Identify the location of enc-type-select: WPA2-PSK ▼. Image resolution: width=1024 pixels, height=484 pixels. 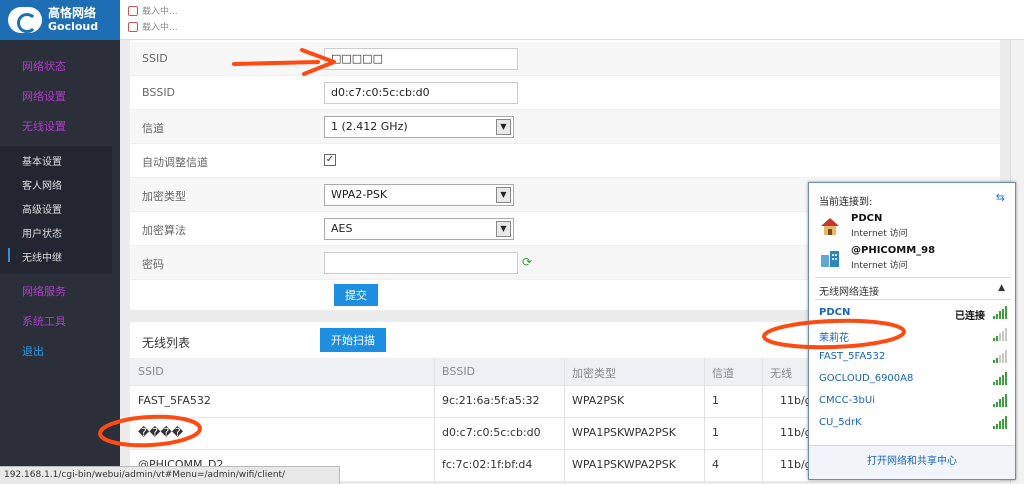
(419, 195).